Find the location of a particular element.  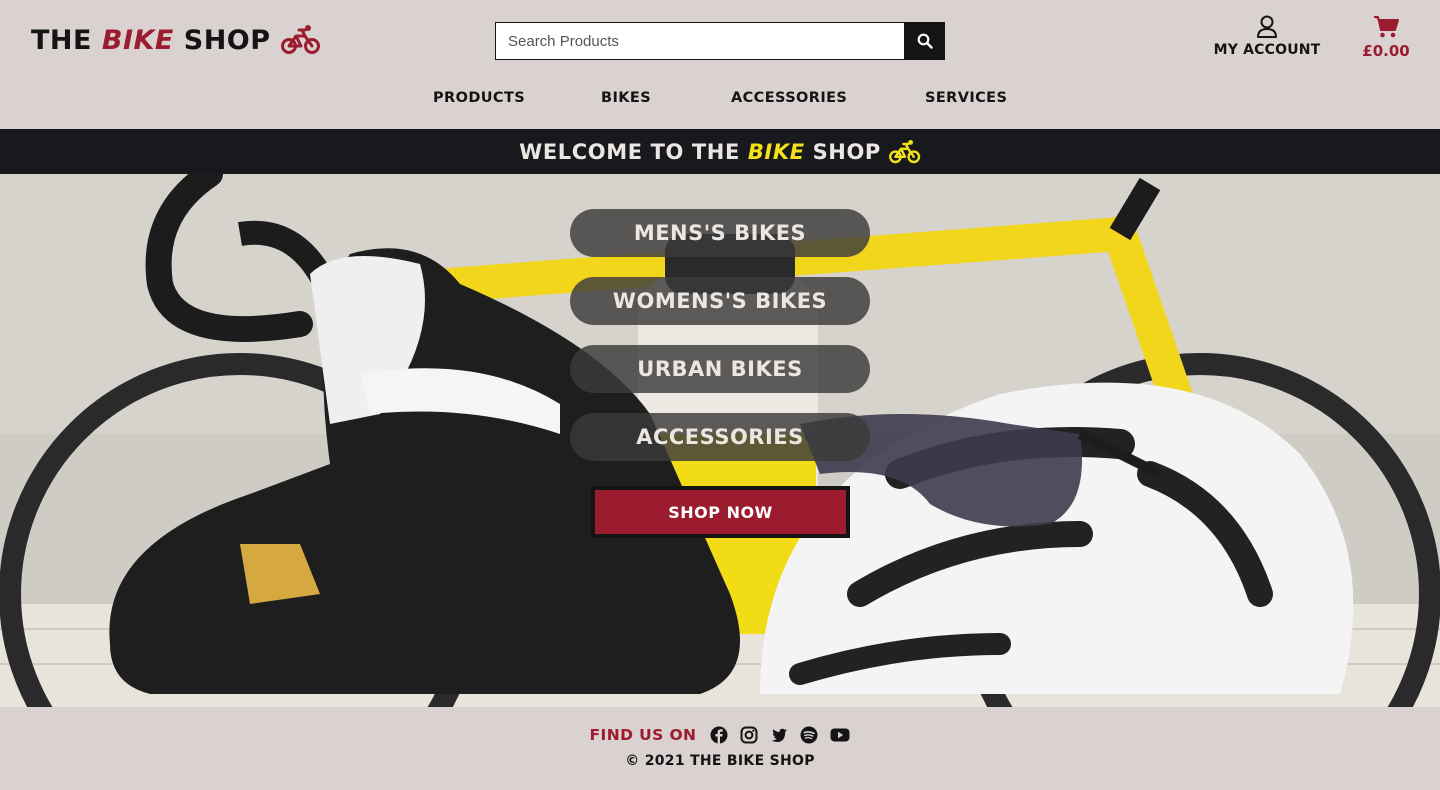

instagram-icon is located at coordinates (749, 735).